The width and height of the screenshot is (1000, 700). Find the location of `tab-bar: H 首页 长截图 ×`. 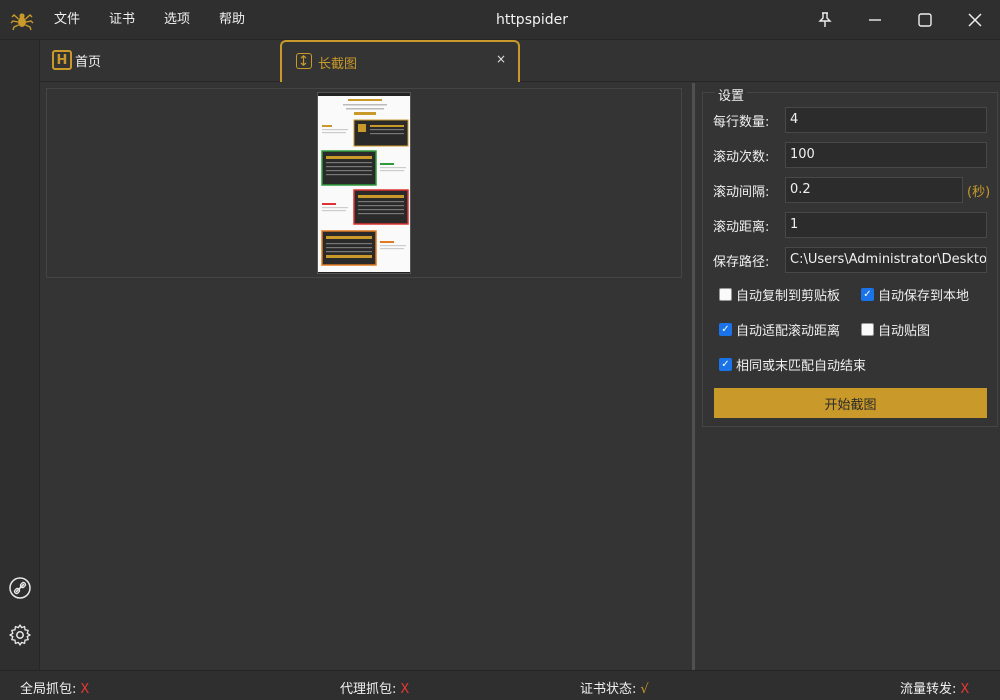

tab-bar: H 首页 长截图 × is located at coordinates (520, 61).